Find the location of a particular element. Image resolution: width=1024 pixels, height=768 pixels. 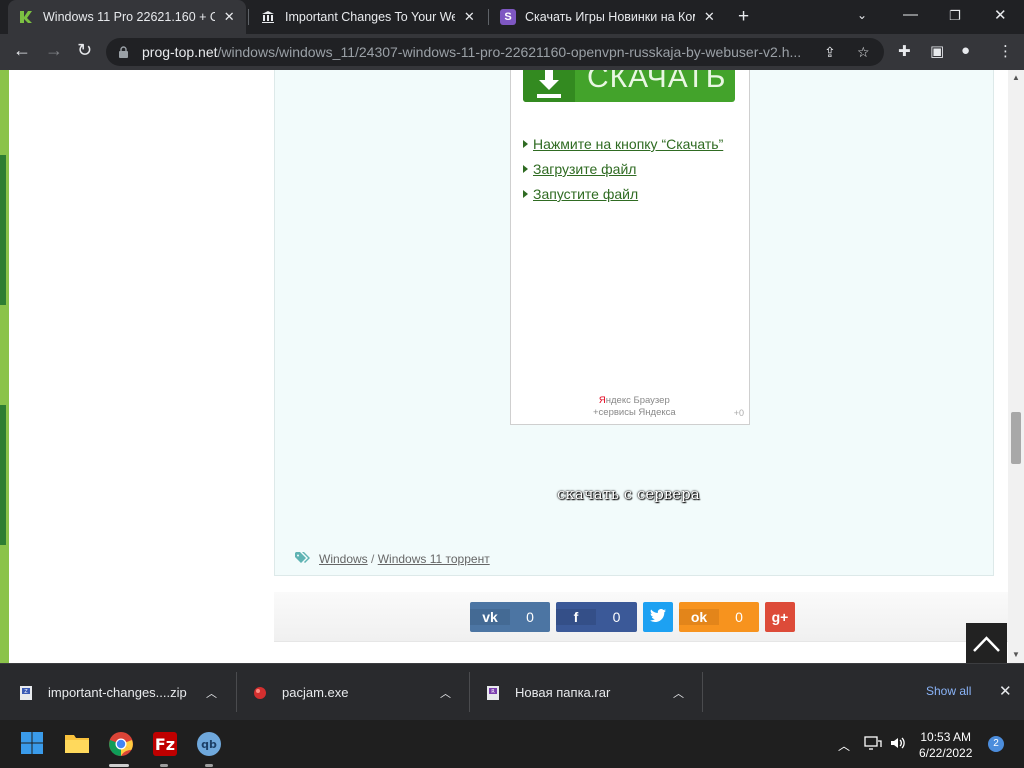

tab-wells-fargo: Important Changes To Your Wells Fargo ✕ is located at coordinates (368, 17).